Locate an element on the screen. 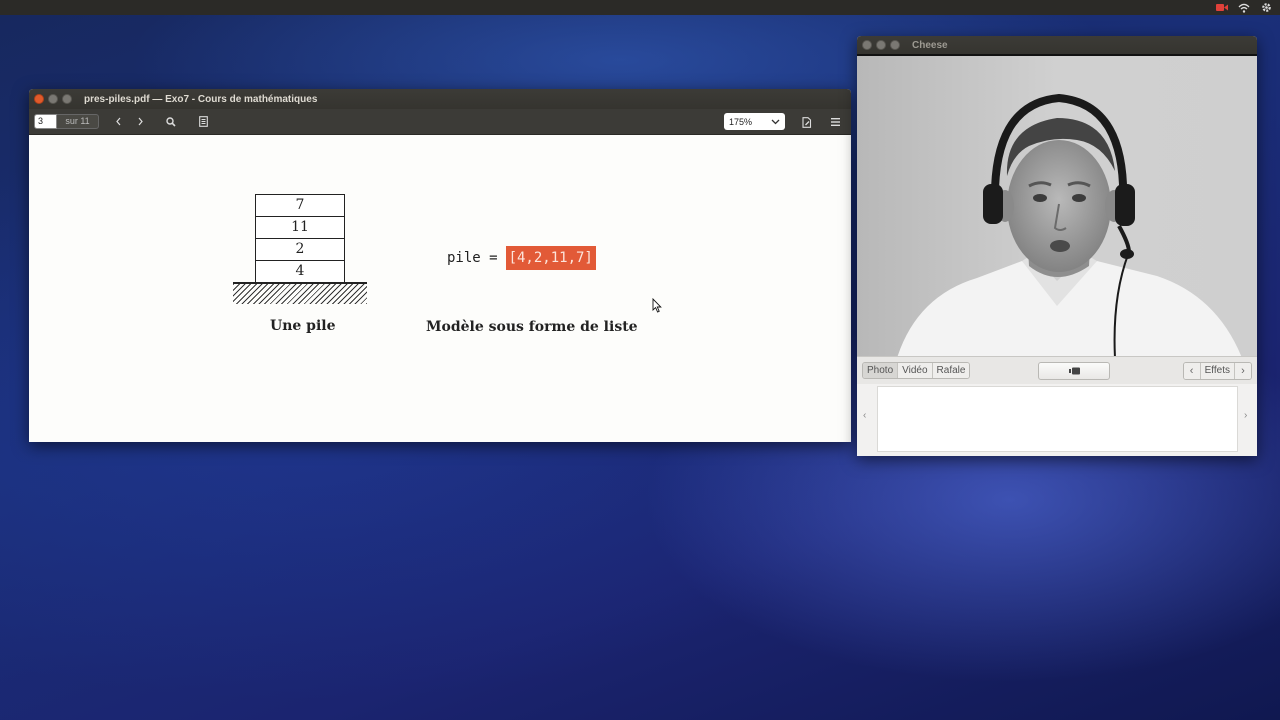  tab-video: Vidéo is located at coordinates (915, 370).